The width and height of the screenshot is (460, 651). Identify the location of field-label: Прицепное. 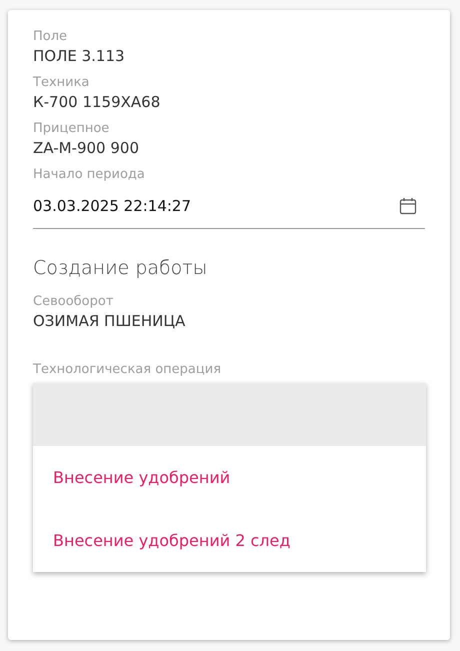
(71, 129).